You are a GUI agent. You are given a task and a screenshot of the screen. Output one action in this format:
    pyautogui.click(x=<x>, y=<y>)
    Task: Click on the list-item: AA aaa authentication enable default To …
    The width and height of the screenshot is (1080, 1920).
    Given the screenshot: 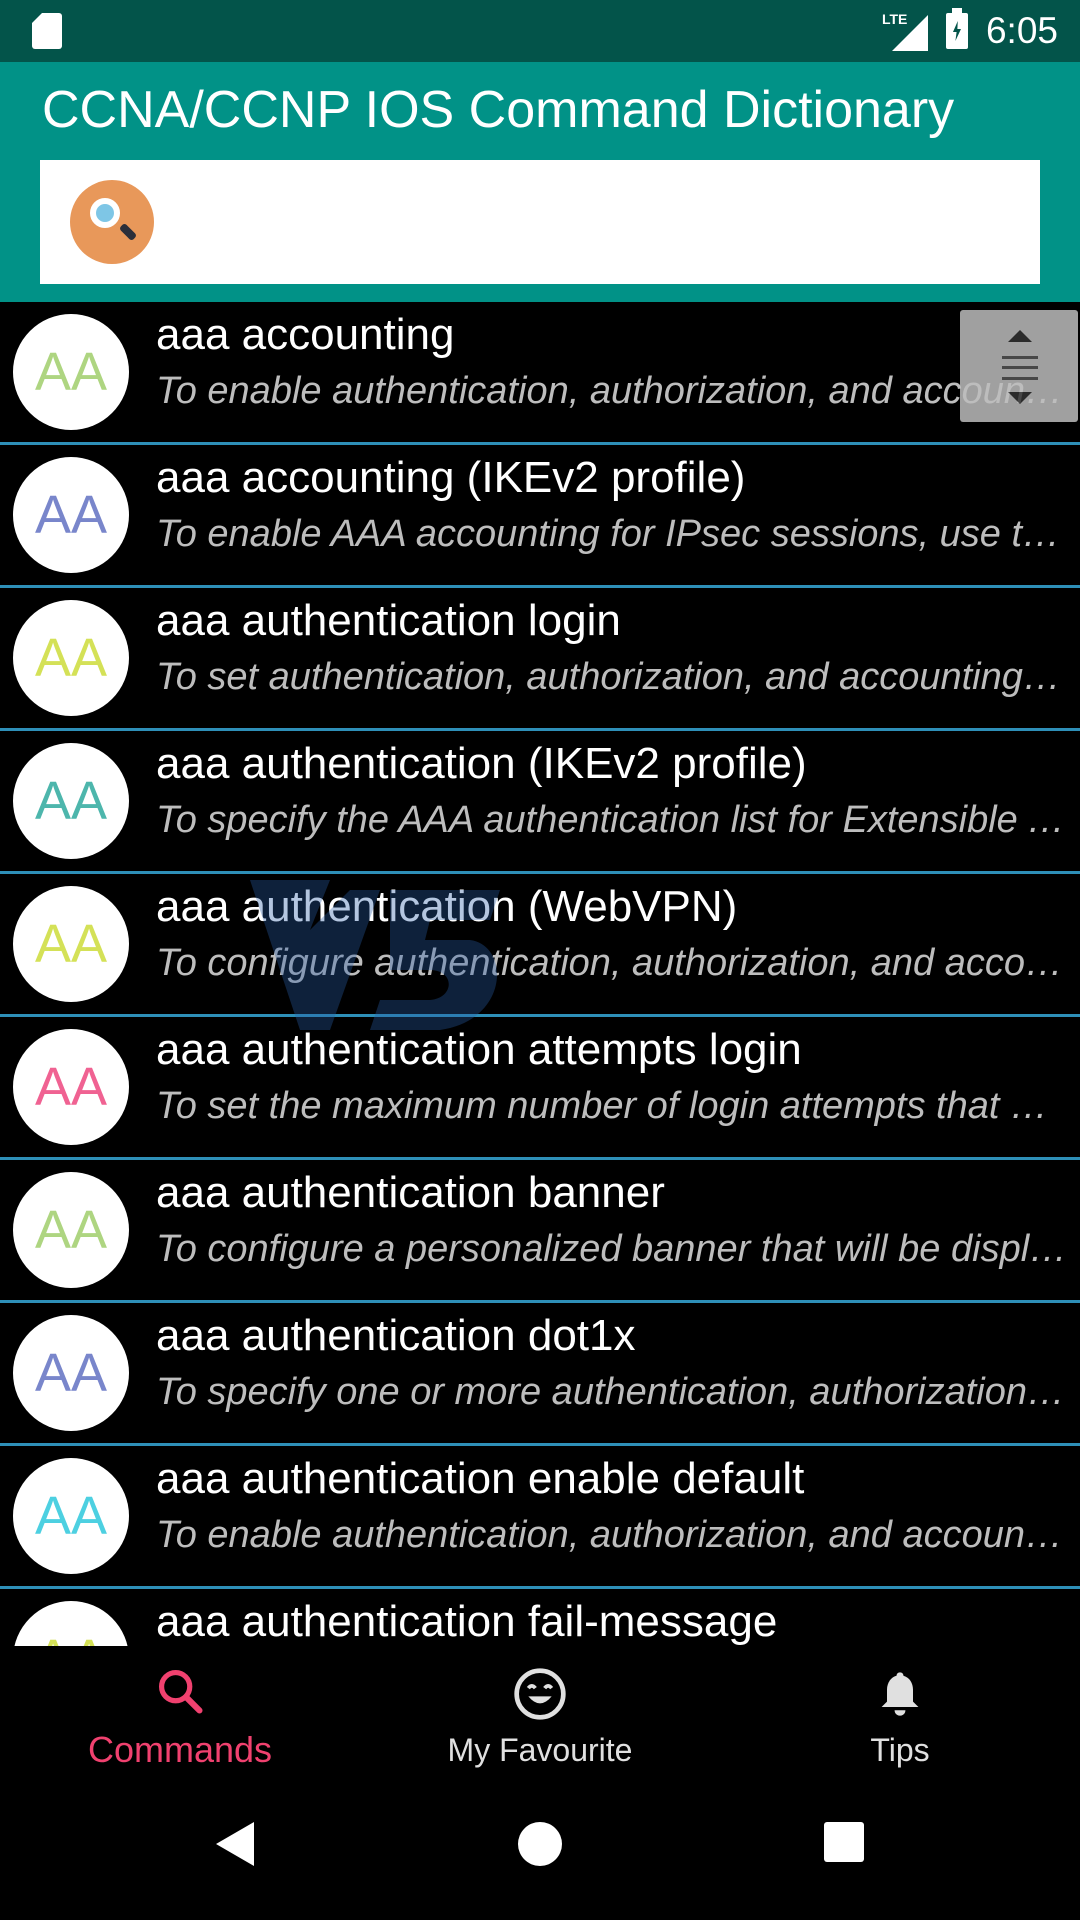 What is the action you would take?
    pyautogui.click(x=540, y=1517)
    